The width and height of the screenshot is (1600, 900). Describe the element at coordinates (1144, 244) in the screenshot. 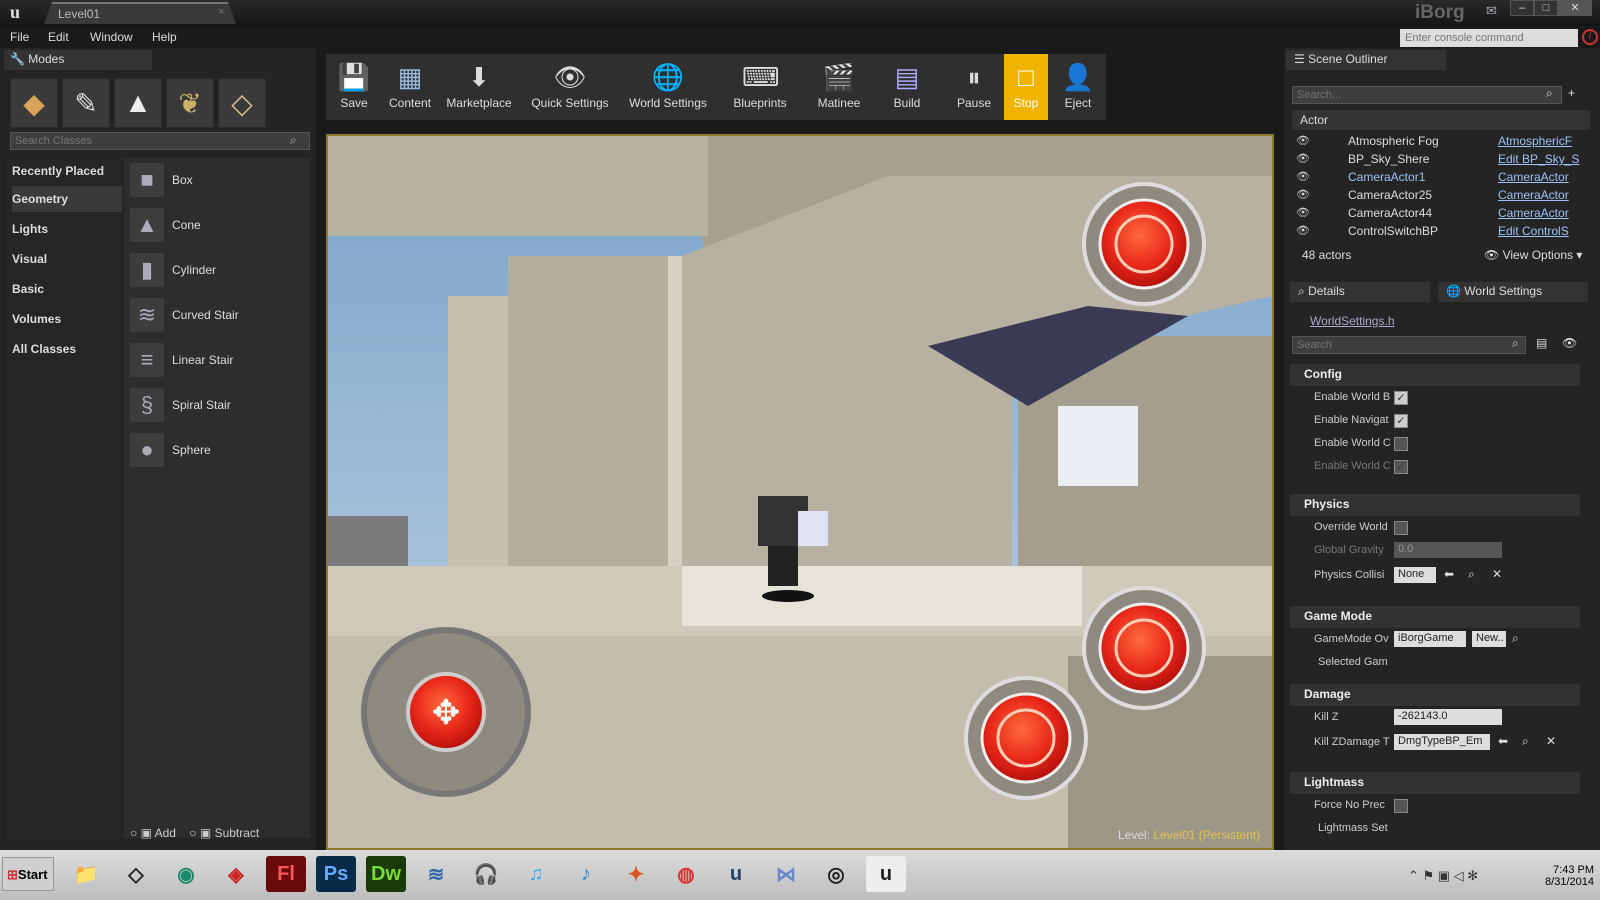

I see `action-button-top` at that location.